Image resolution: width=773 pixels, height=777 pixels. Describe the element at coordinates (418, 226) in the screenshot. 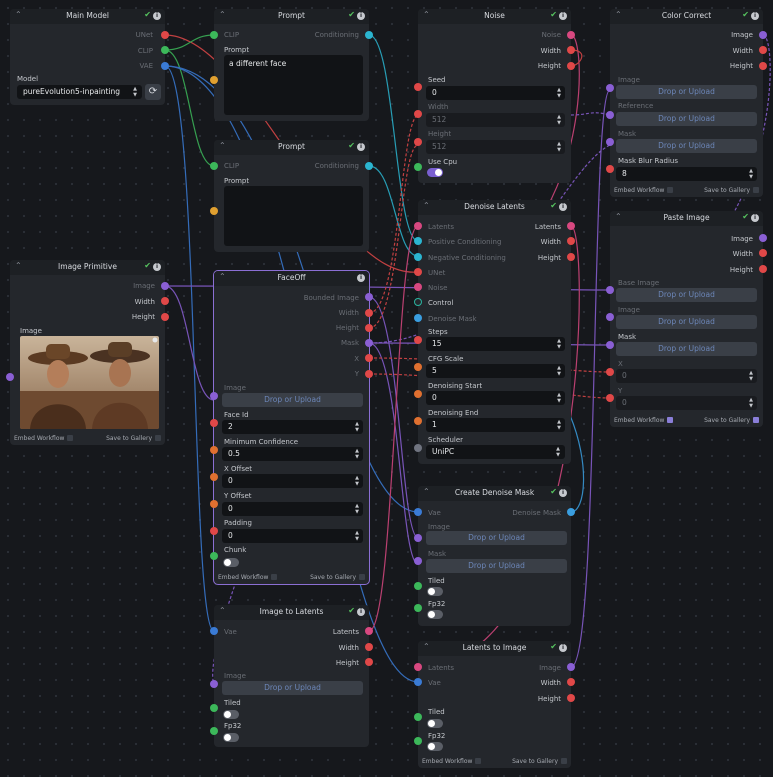

I see `input-handle-latents` at that location.